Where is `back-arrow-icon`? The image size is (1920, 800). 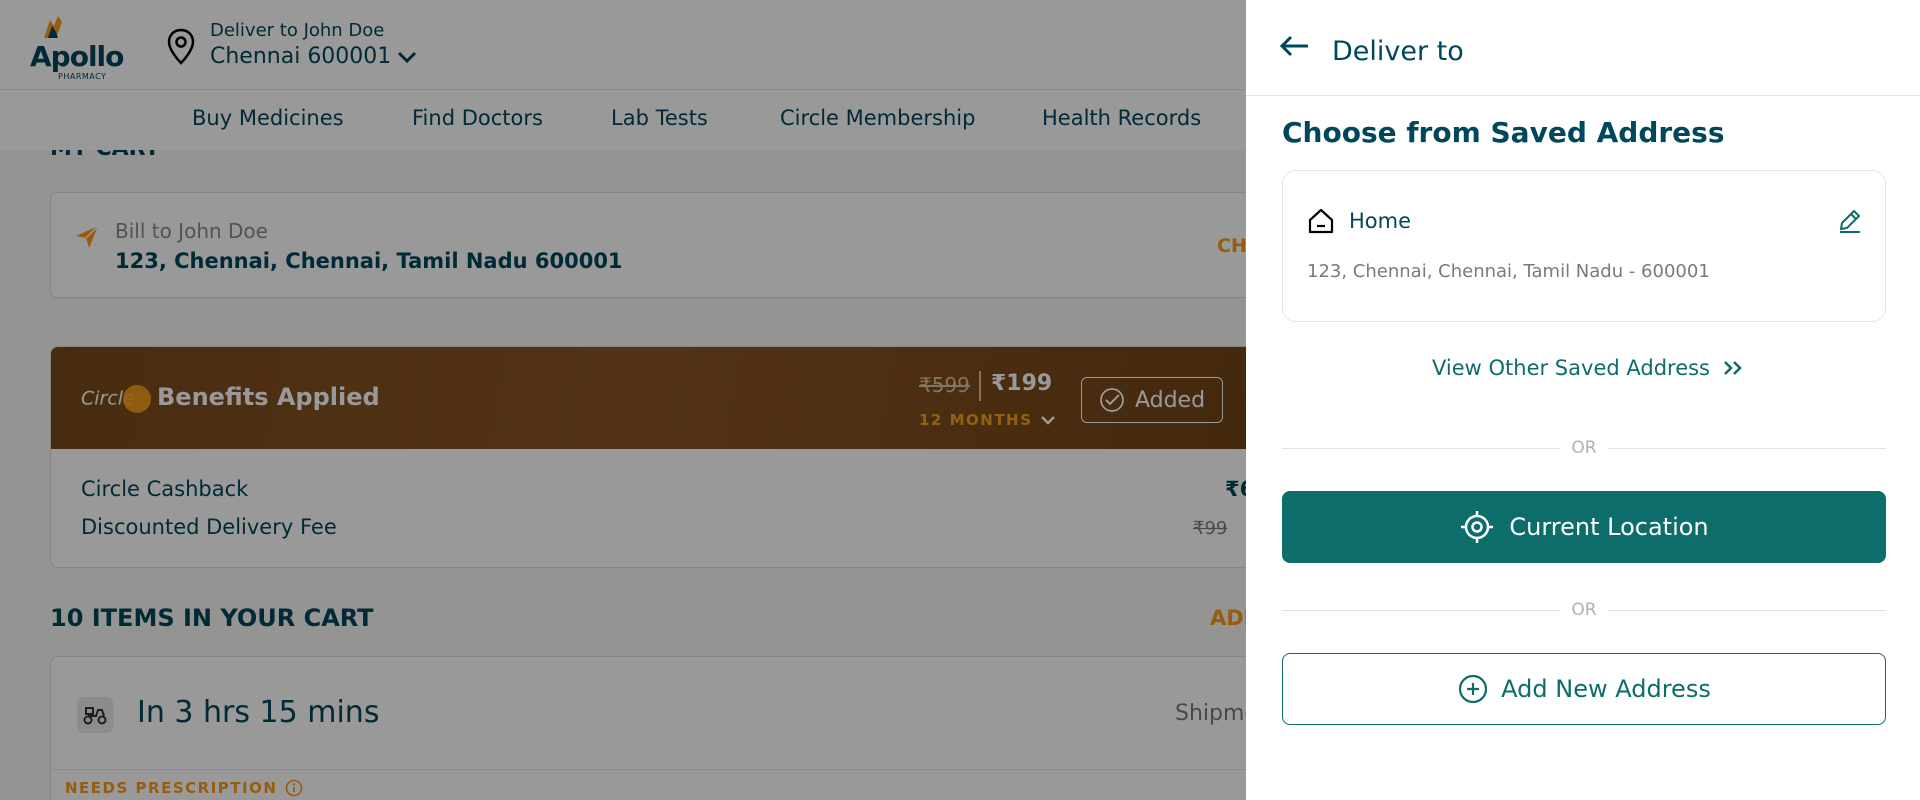
back-arrow-icon is located at coordinates (1294, 46).